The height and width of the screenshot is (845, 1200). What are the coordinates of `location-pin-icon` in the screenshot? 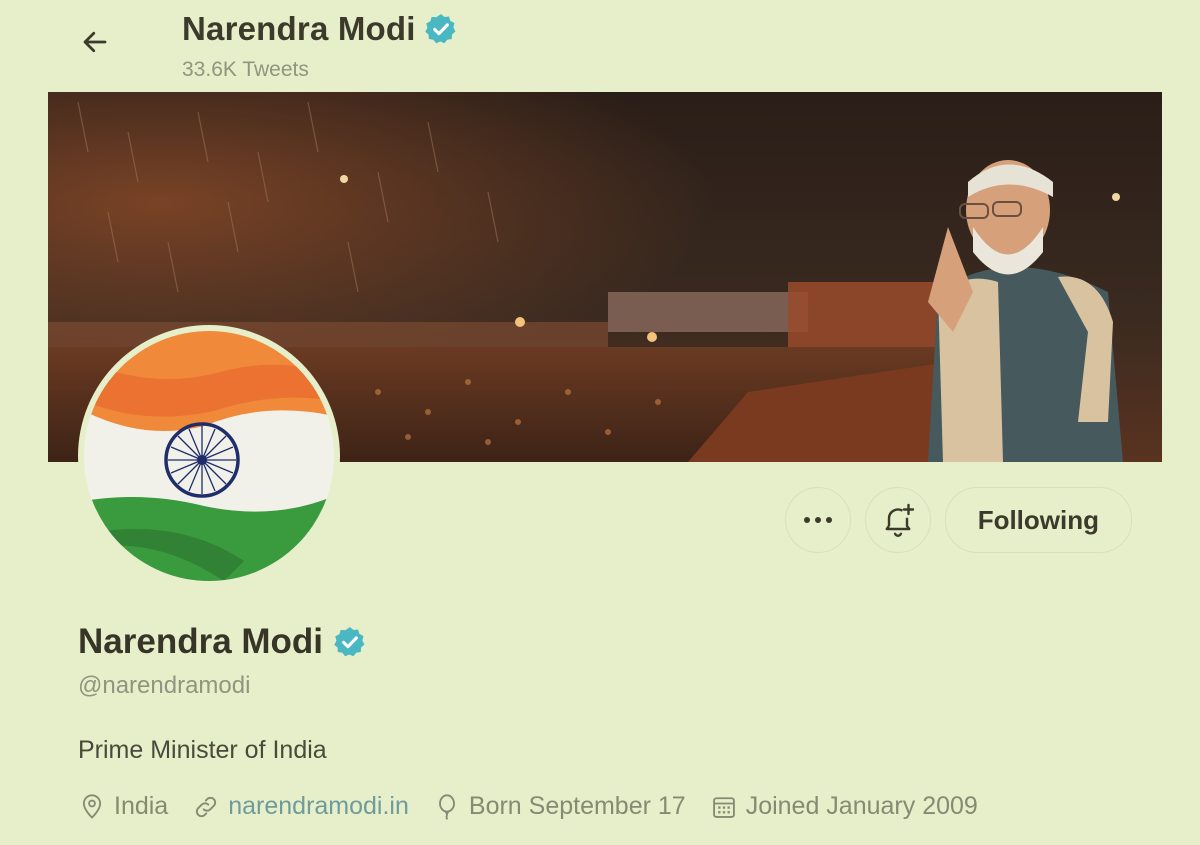 It's located at (92, 807).